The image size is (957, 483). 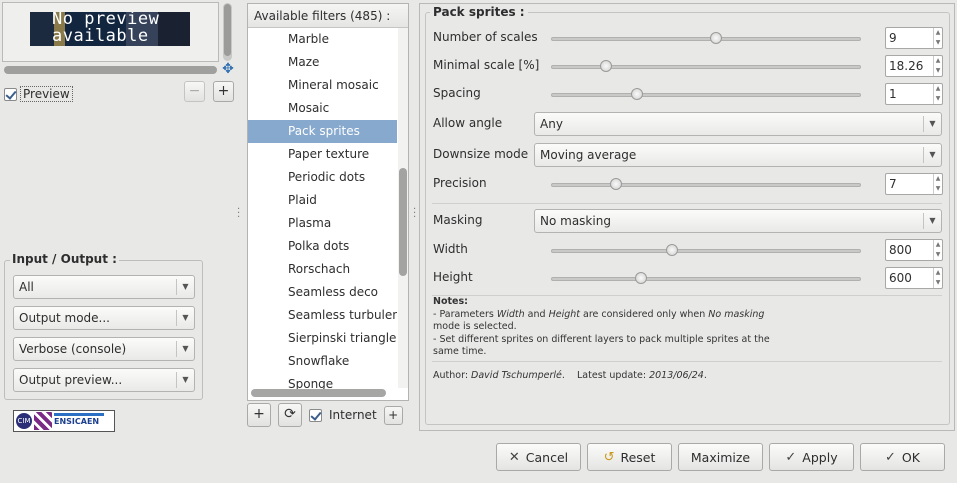 I want to click on logo: CIM ENSICAEN, so click(x=64, y=421).